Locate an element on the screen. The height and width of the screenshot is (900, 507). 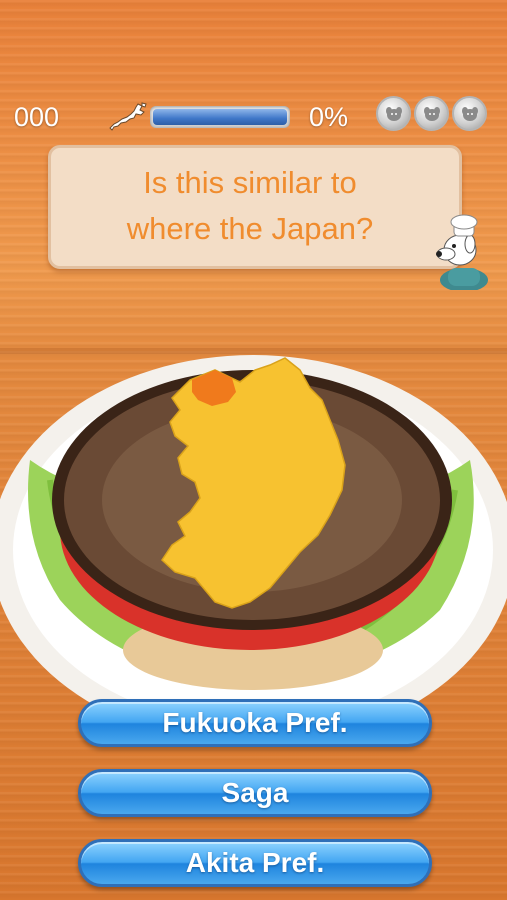
answer-button-akita: Akita Pref. is located at coordinates (255, 863).